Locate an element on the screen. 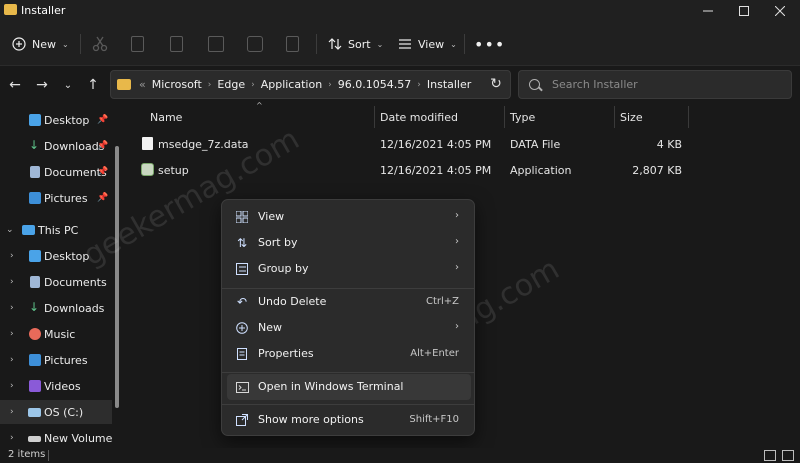  sidebar-item-label: Documents is located at coordinates (75, 282).